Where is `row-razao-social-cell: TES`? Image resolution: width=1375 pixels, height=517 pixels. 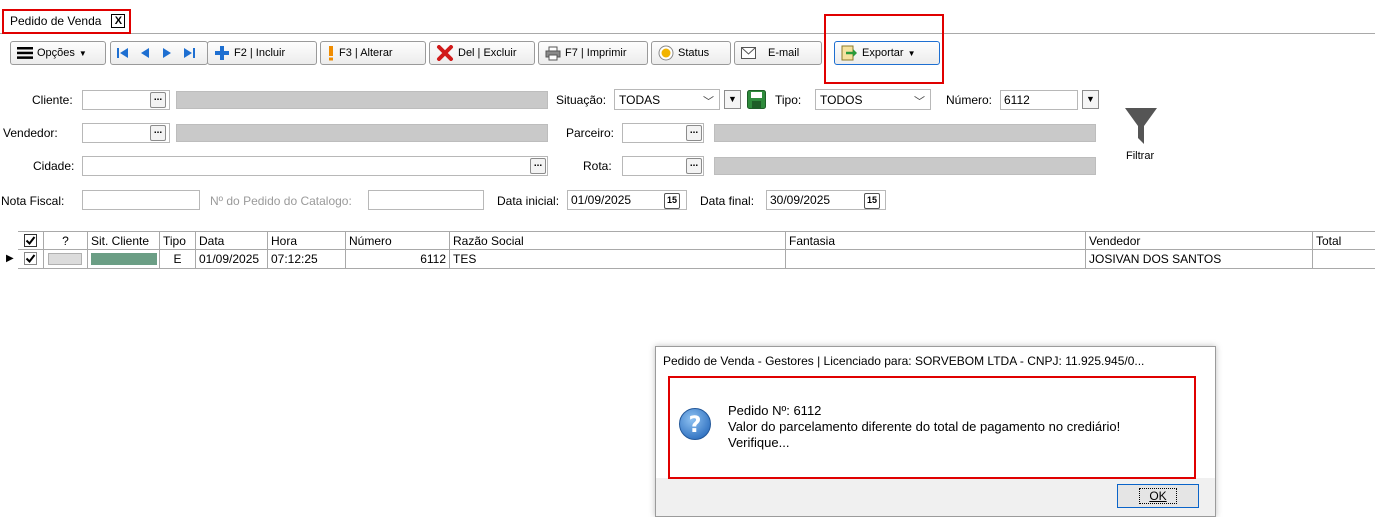
row-razao-social-cell: TES is located at coordinates (618, 259).